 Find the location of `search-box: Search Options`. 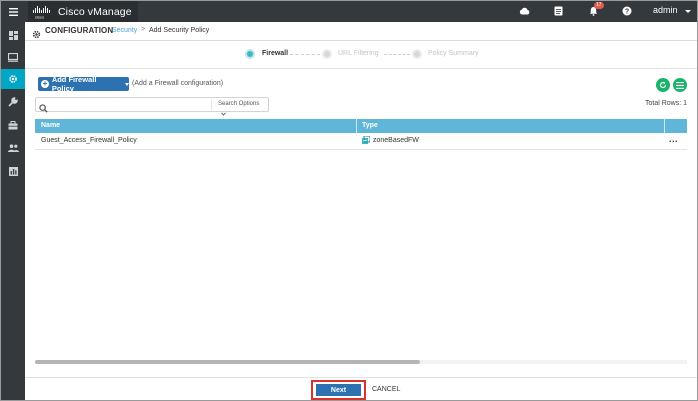

search-box: Search Options is located at coordinates (152, 107).